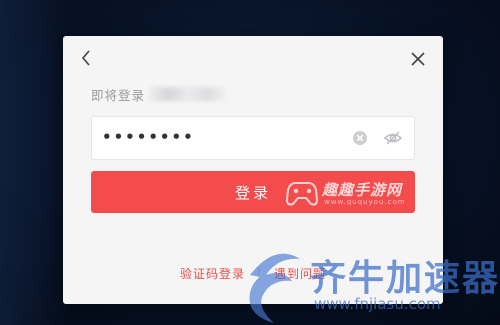 This screenshot has width=500, height=325. I want to click on close-icon, so click(418, 59).